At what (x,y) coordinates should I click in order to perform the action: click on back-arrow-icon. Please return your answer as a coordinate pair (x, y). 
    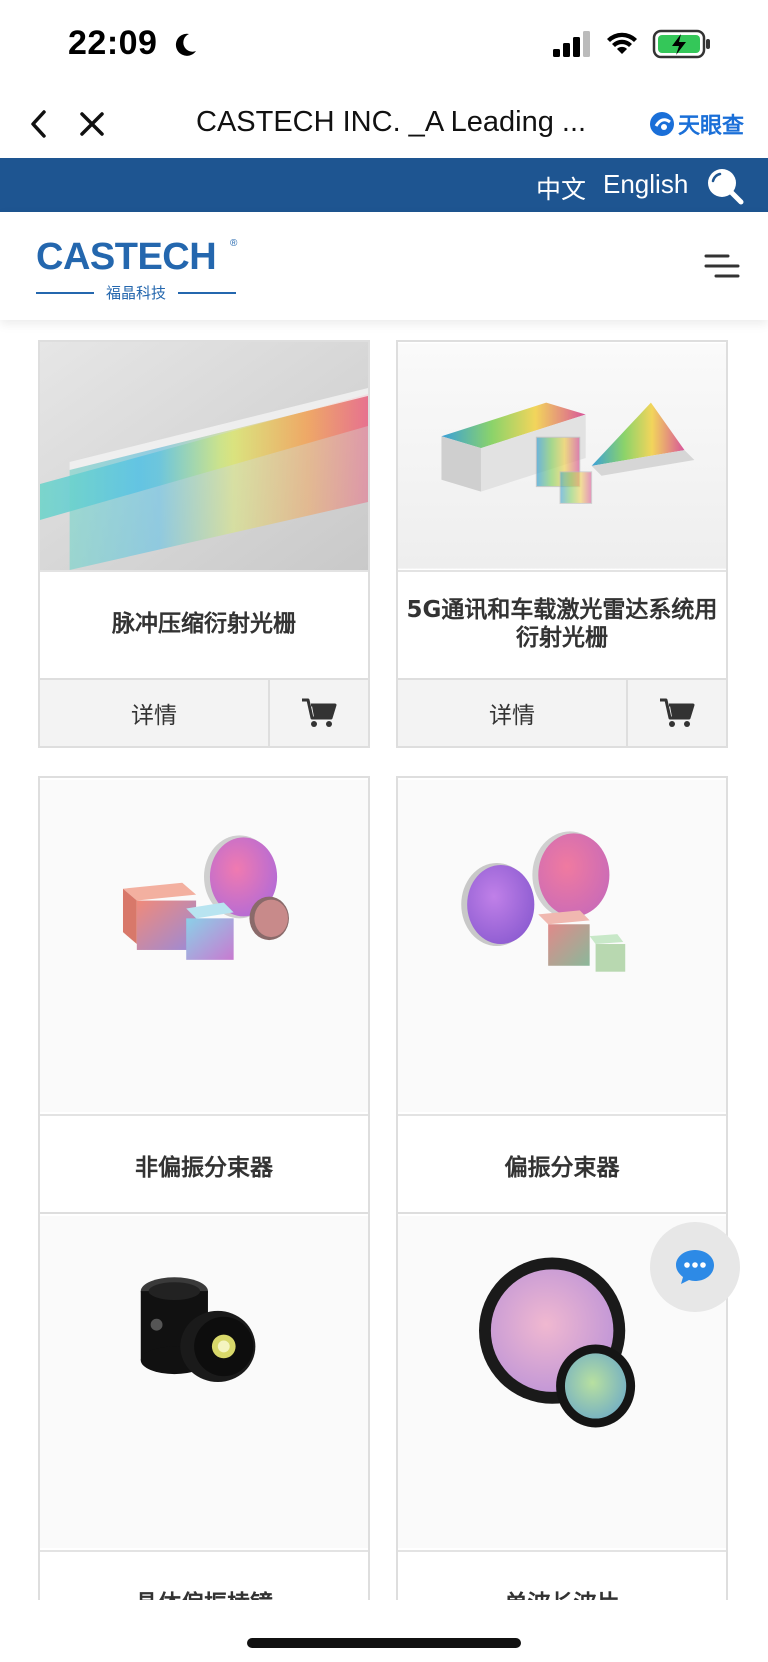
    Looking at the image, I should click on (40, 124).